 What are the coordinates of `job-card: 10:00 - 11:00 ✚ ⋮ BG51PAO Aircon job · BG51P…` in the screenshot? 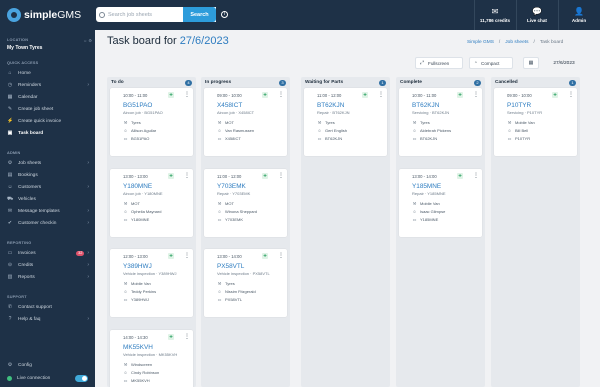 It's located at (151, 122).